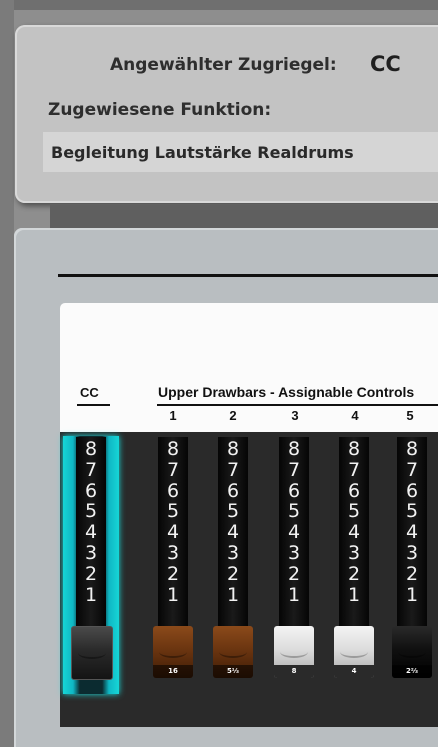 Image resolution: width=438 pixels, height=747 pixels. I want to click on column-number-2: 2, so click(233, 415).